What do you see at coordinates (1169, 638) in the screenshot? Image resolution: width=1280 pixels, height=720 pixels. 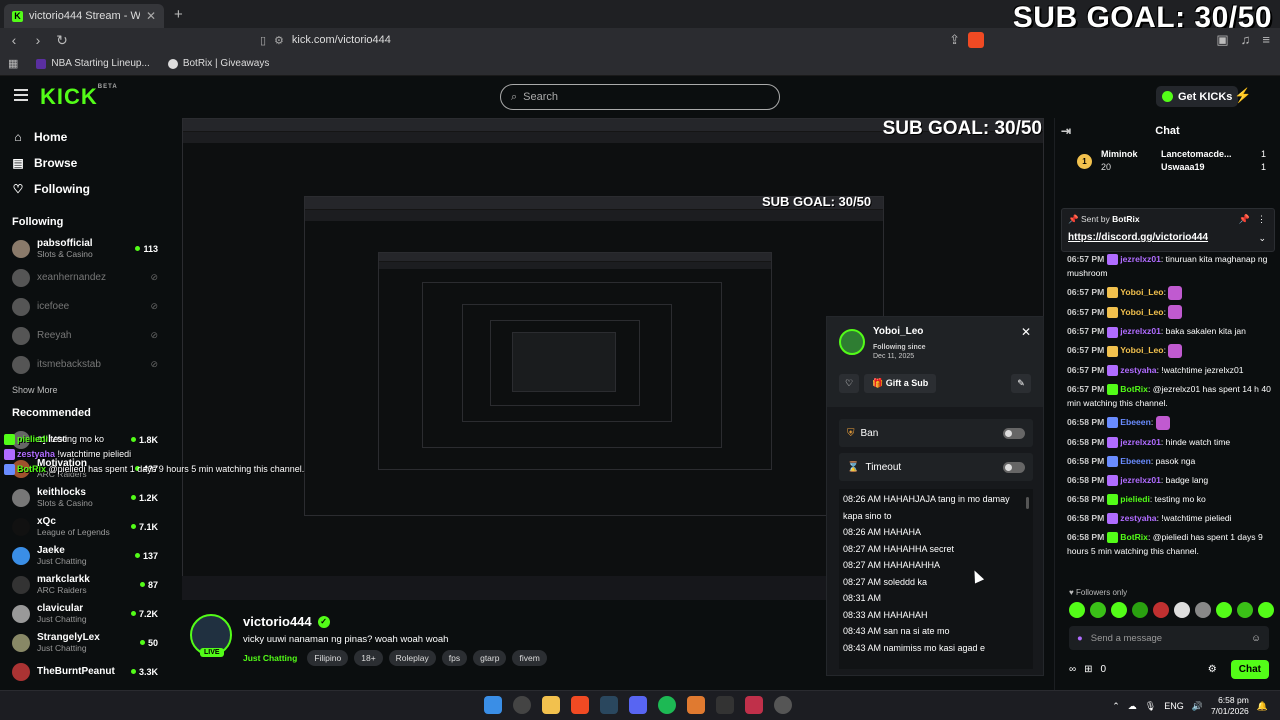 I see `send-message-input: ● Send a message ☺` at bounding box center [1169, 638].